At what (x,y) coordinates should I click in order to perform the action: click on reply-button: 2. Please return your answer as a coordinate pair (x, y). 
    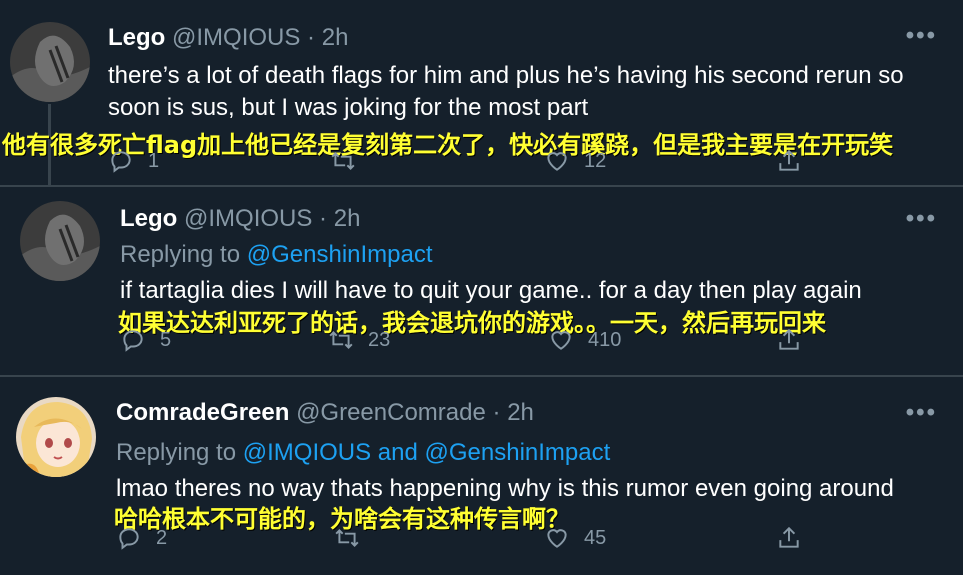
    Looking at the image, I should click on (141, 538).